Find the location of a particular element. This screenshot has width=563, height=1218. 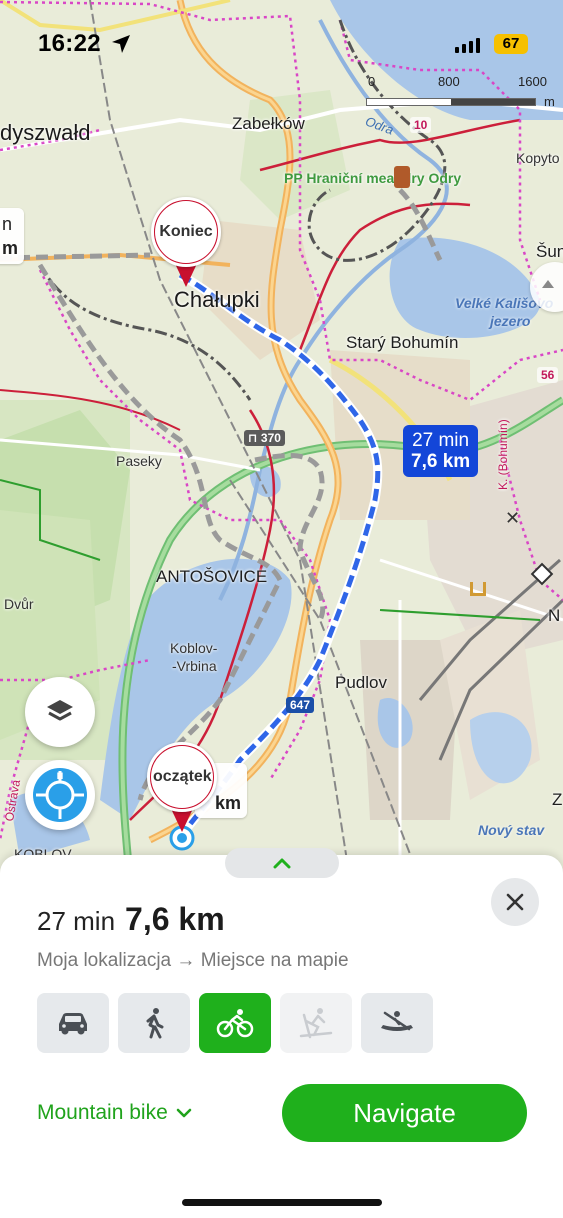

start-pin-head: oczątek is located at coordinates (182, 777).